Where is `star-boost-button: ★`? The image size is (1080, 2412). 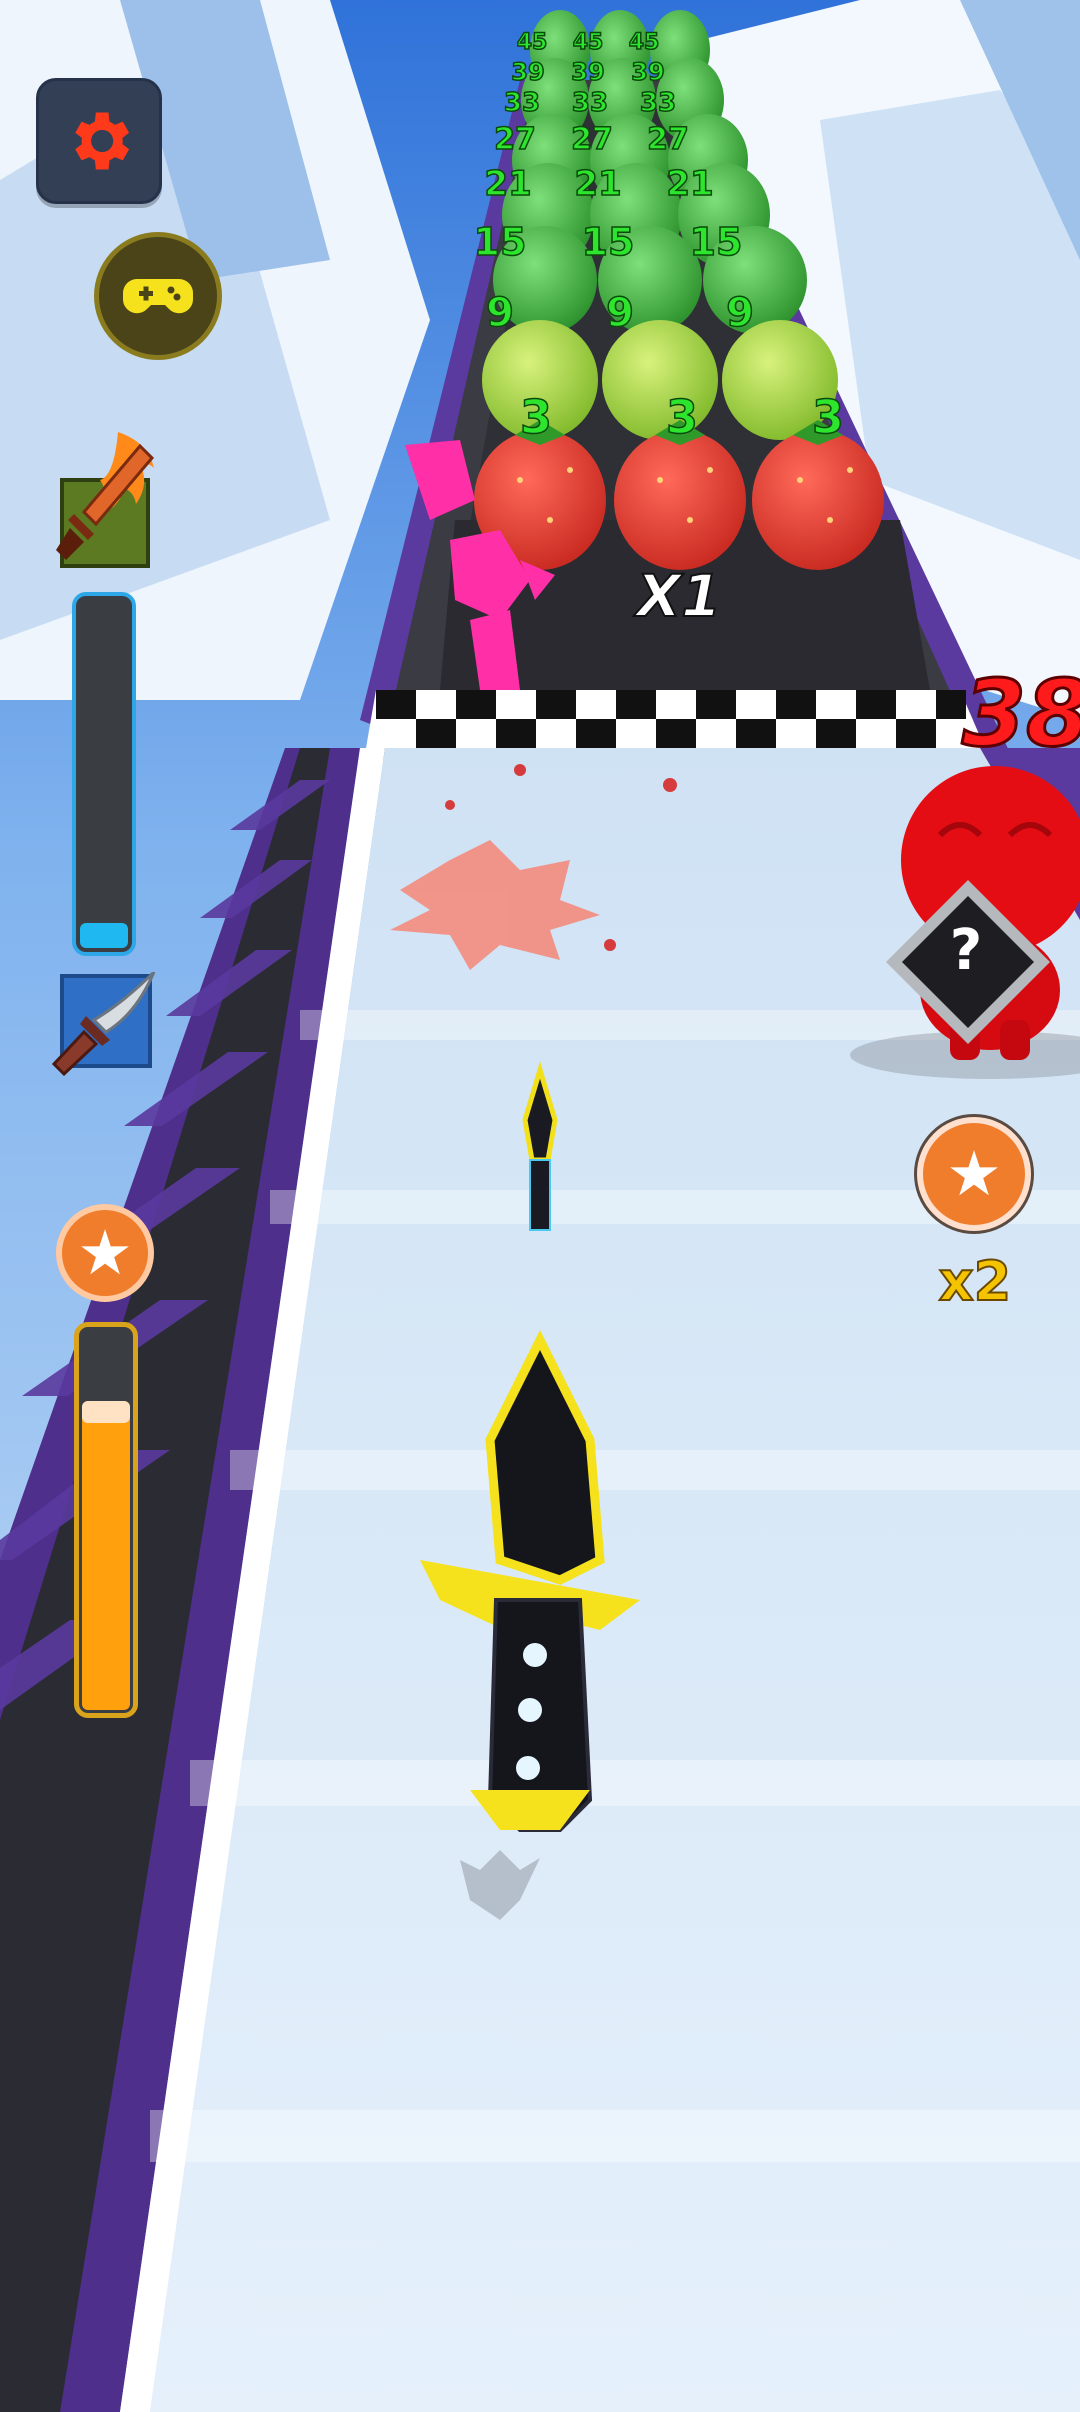 star-boost-button: ★ is located at coordinates (105, 1253).